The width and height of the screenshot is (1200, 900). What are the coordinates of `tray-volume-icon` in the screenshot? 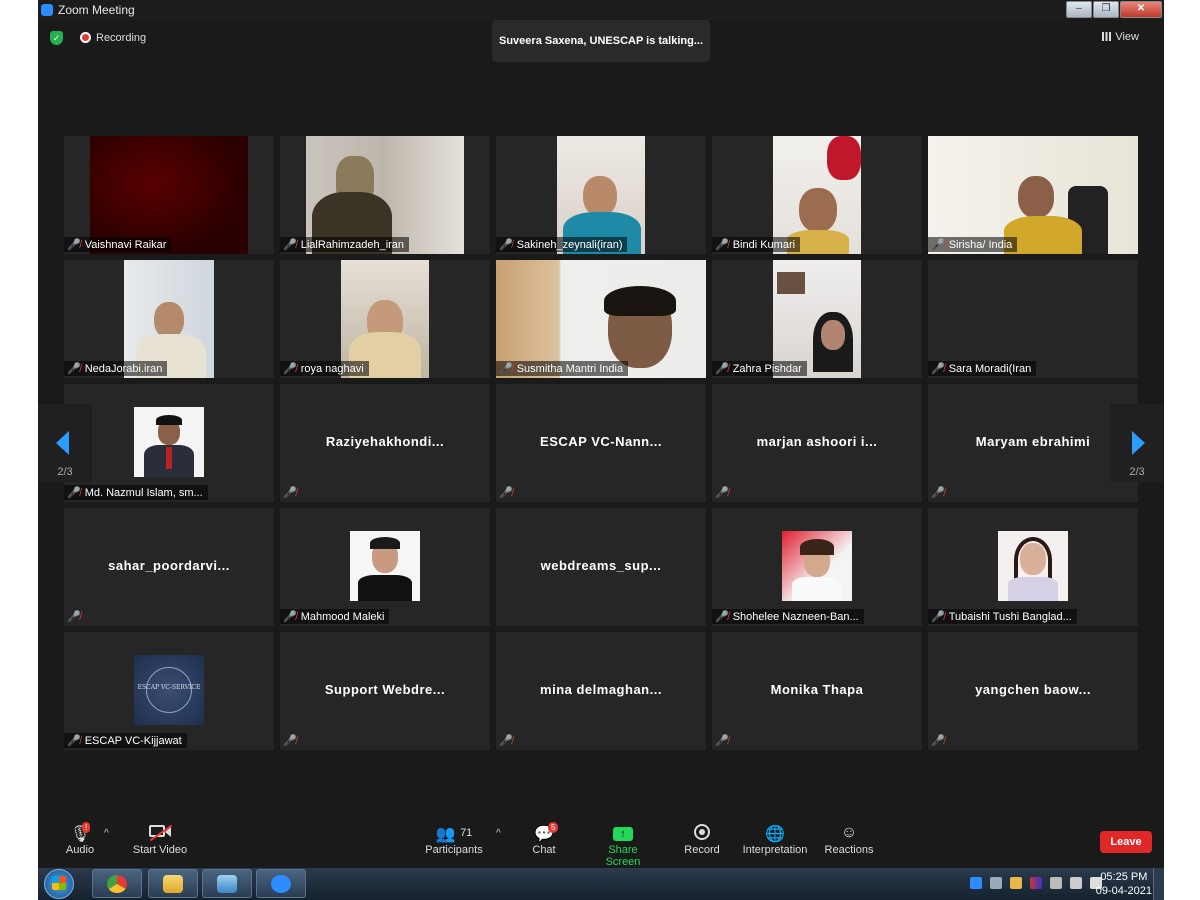 It's located at (1076, 883).